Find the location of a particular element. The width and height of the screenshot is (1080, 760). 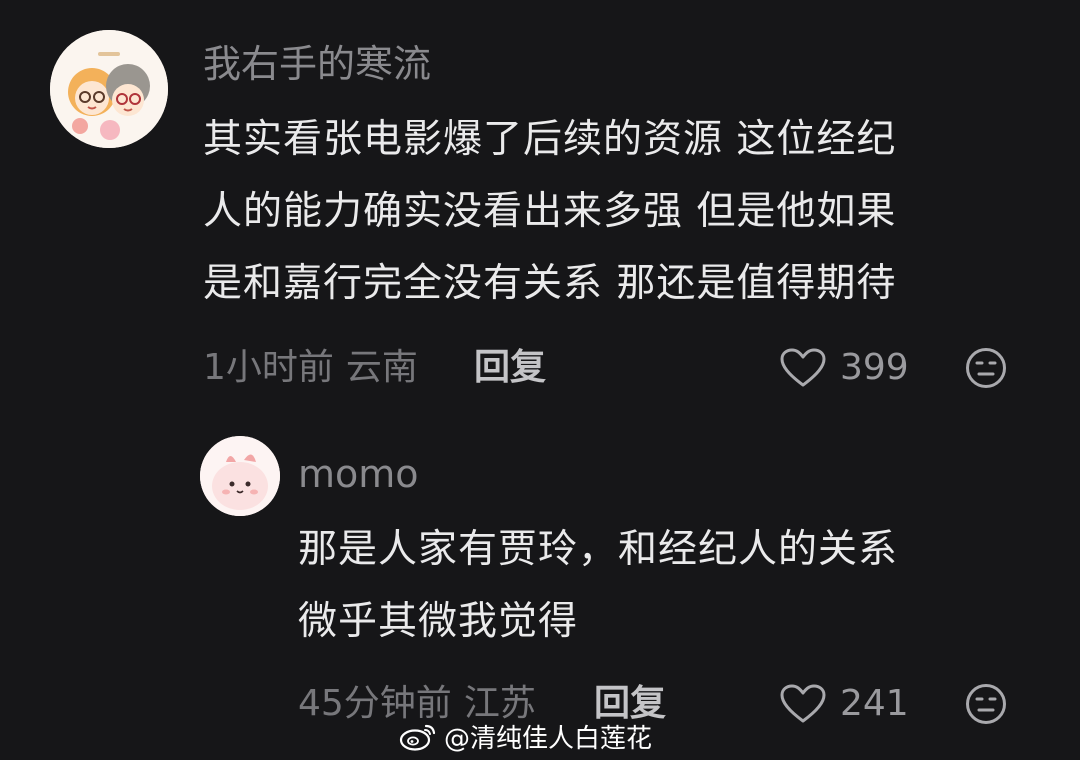

comment-content-line: 人的能力确实没看出来多强 但是他如果 is located at coordinates (550, 211).